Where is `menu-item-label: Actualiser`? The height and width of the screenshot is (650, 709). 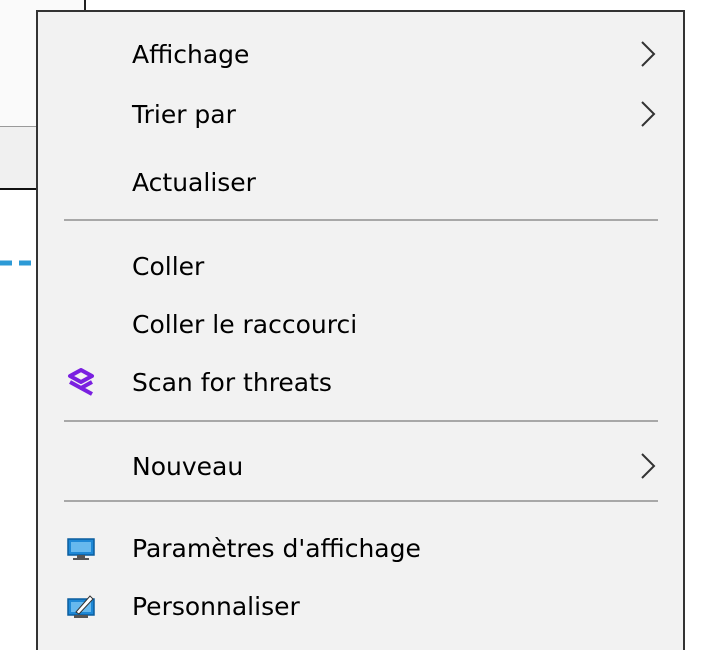
menu-item-label: Actualiser is located at coordinates (194, 182).